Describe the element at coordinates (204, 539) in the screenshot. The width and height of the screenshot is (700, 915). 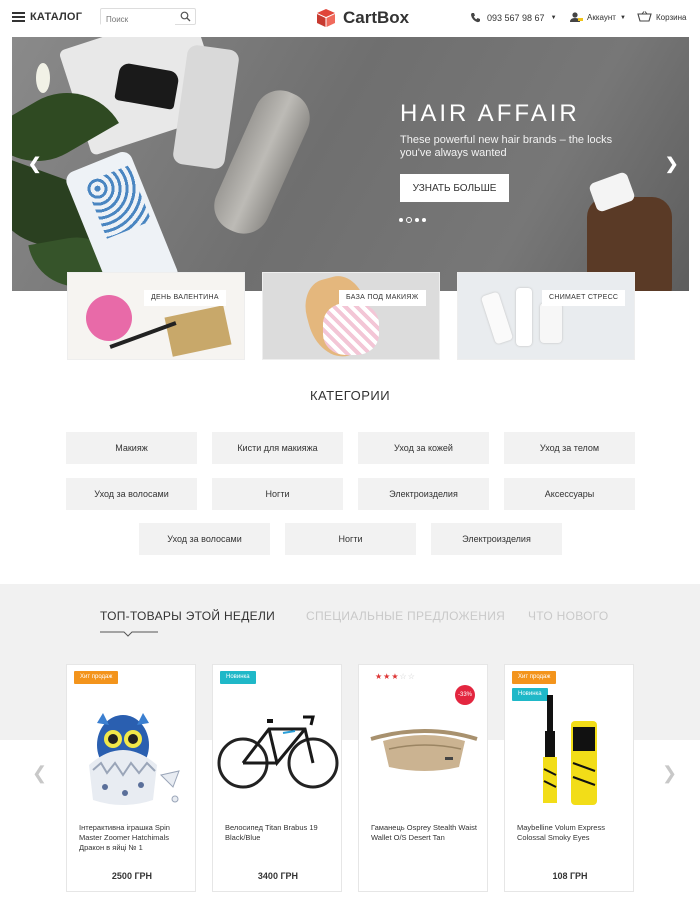
I see `category-haircare-2: Уход за волосами` at that location.